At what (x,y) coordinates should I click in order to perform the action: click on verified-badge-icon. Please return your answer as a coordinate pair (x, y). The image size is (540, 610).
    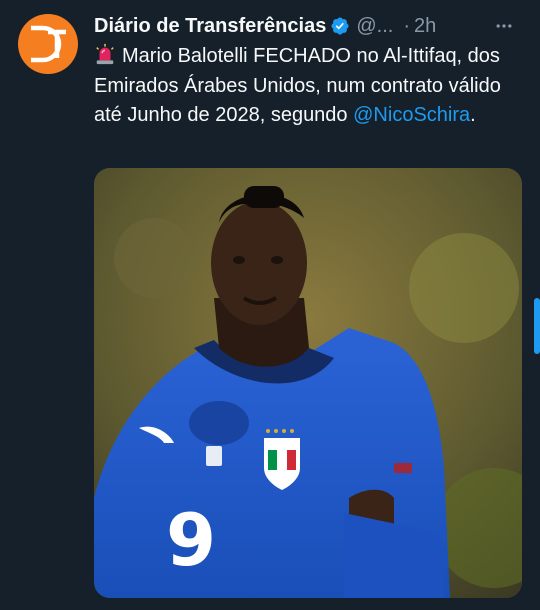
    Looking at the image, I should click on (340, 26).